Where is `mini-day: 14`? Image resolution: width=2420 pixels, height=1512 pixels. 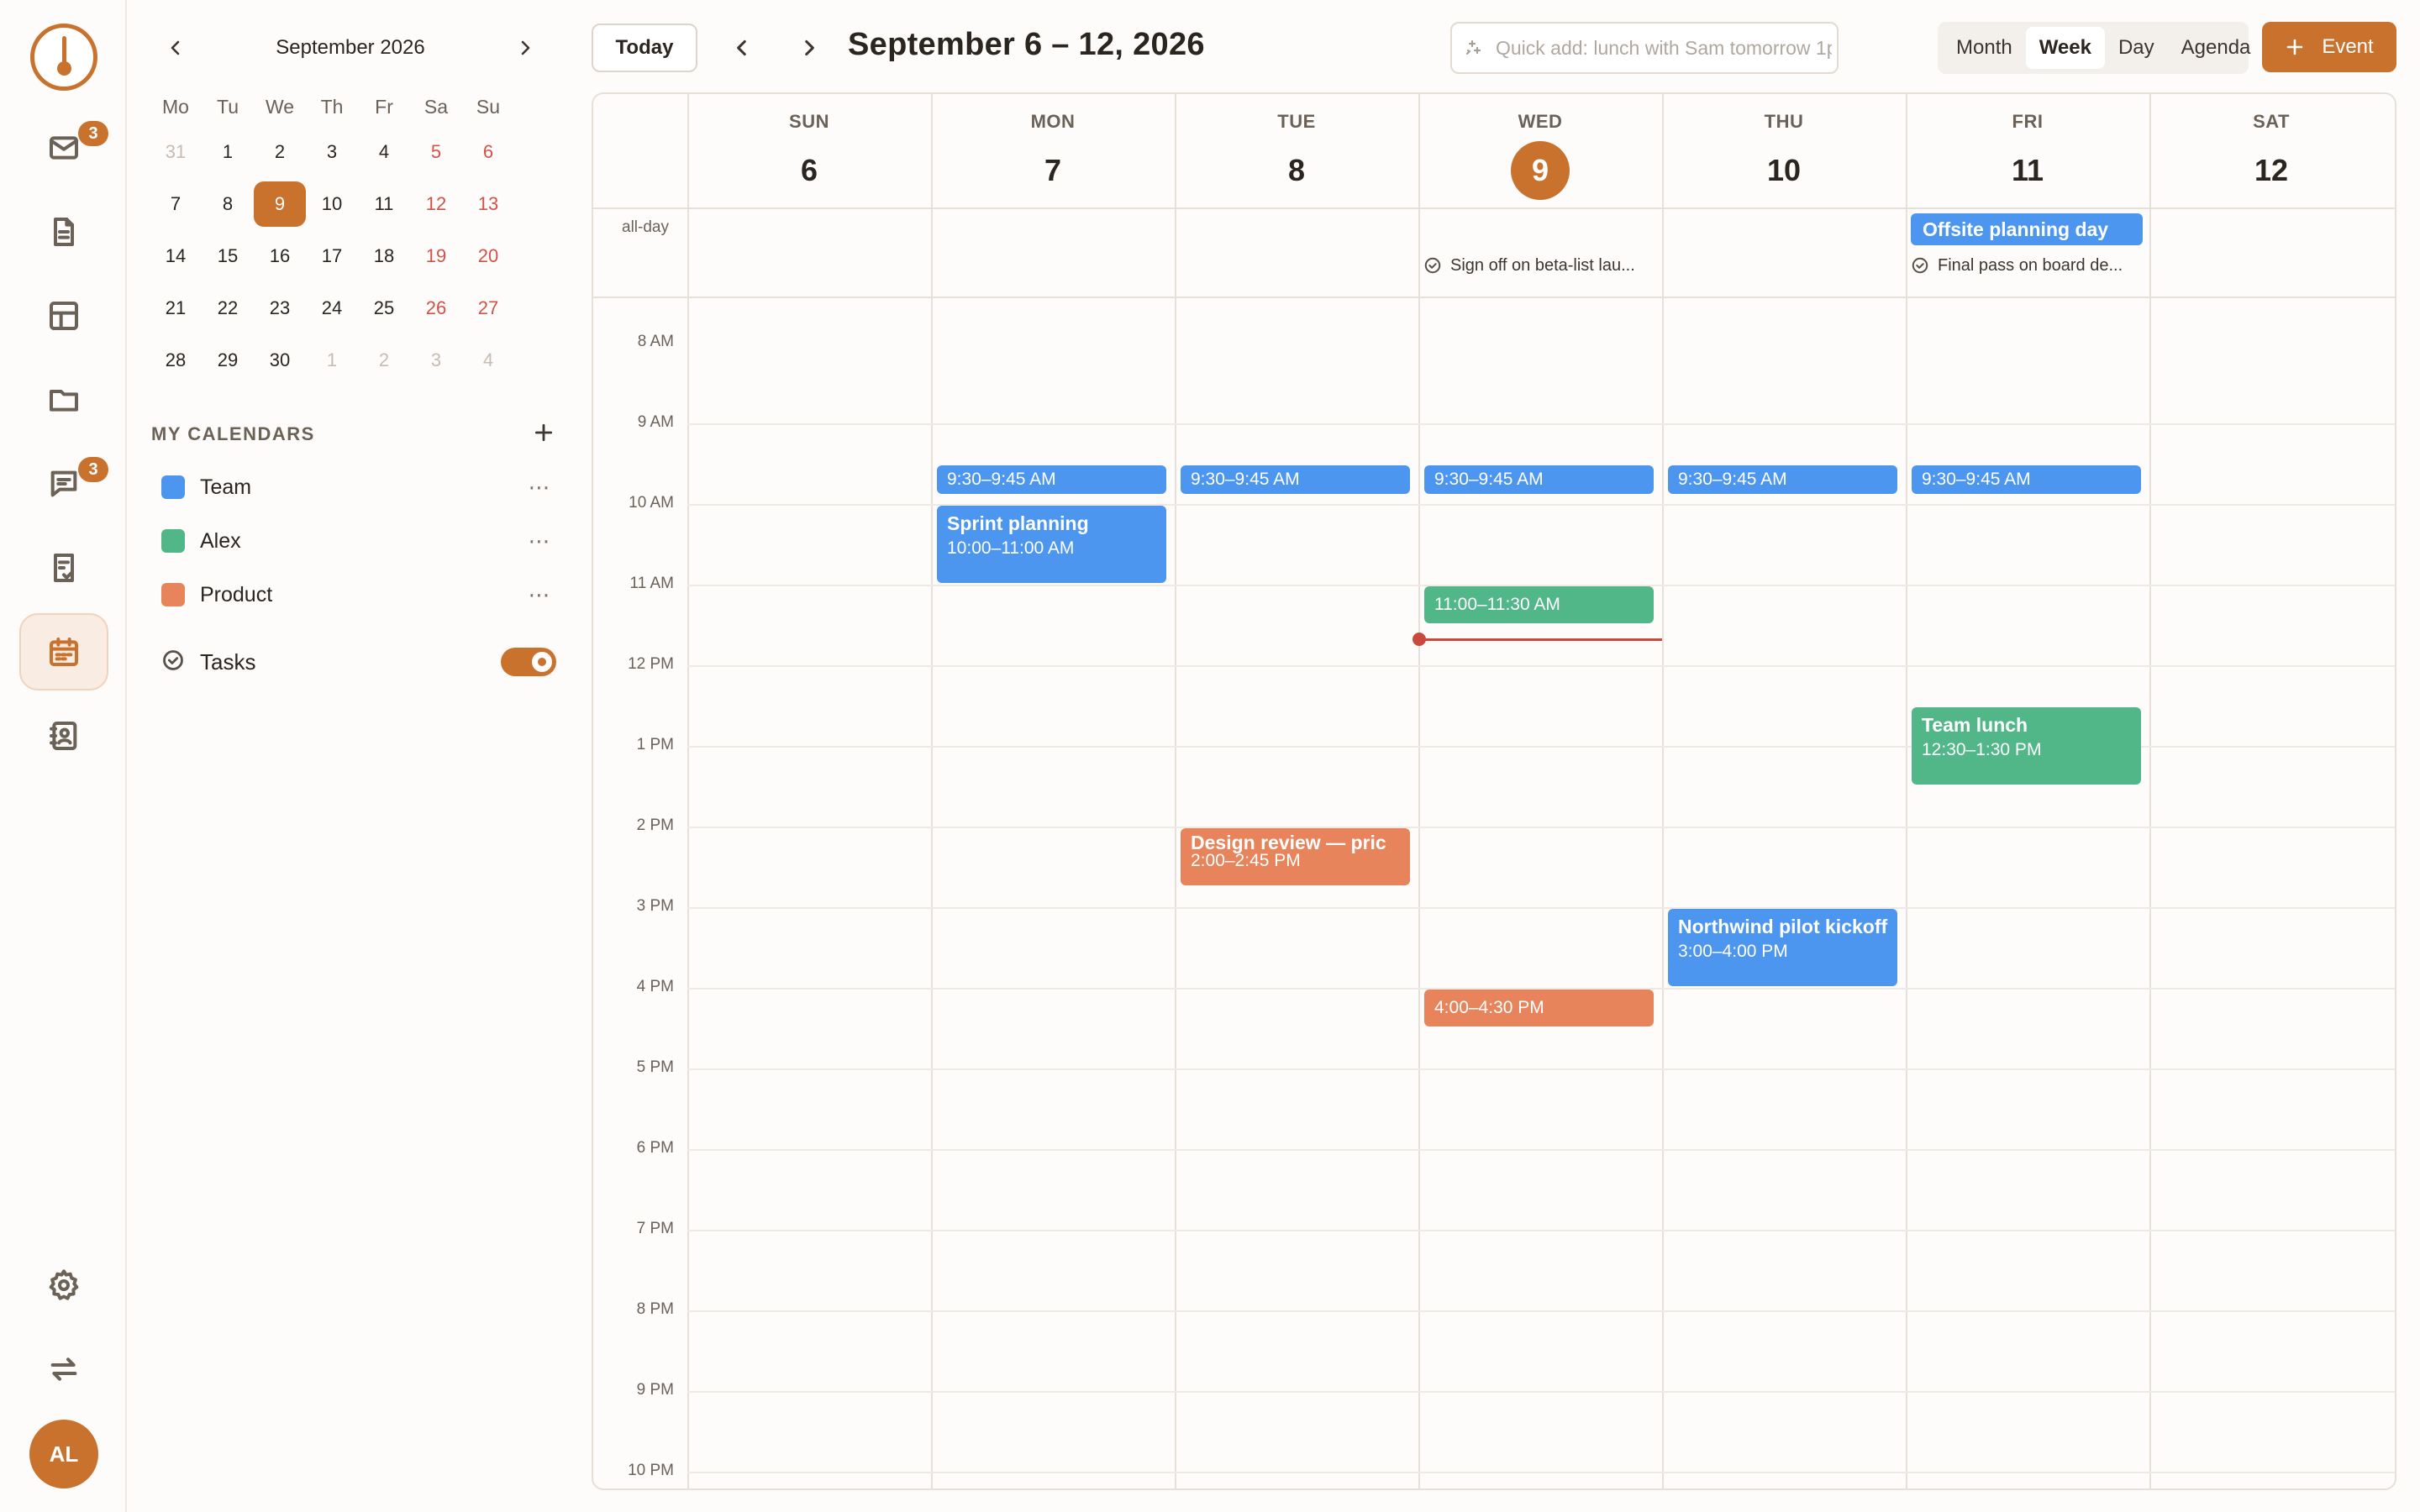 mini-day: 14 is located at coordinates (176, 256).